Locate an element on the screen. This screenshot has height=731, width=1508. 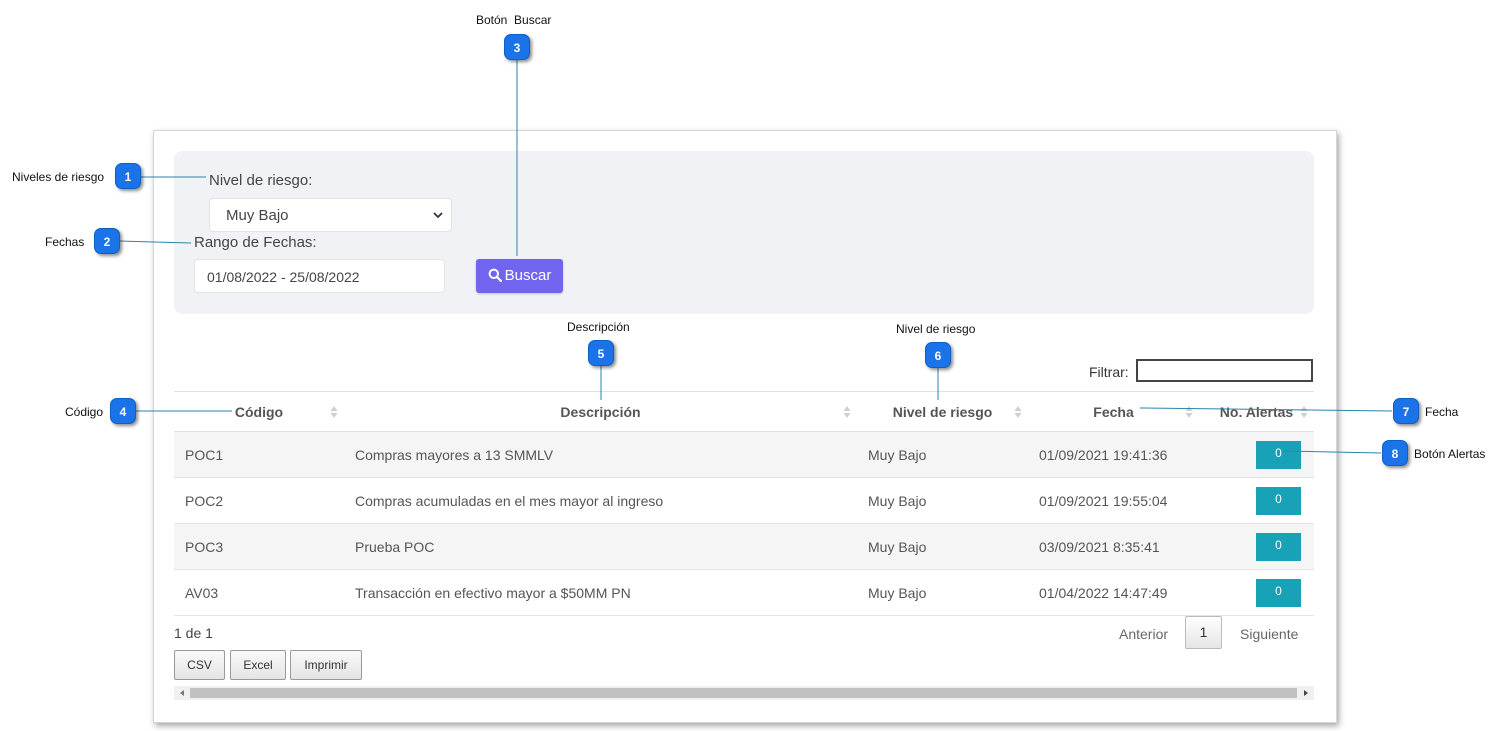
callout-label-2: Fechas is located at coordinates (65, 242).